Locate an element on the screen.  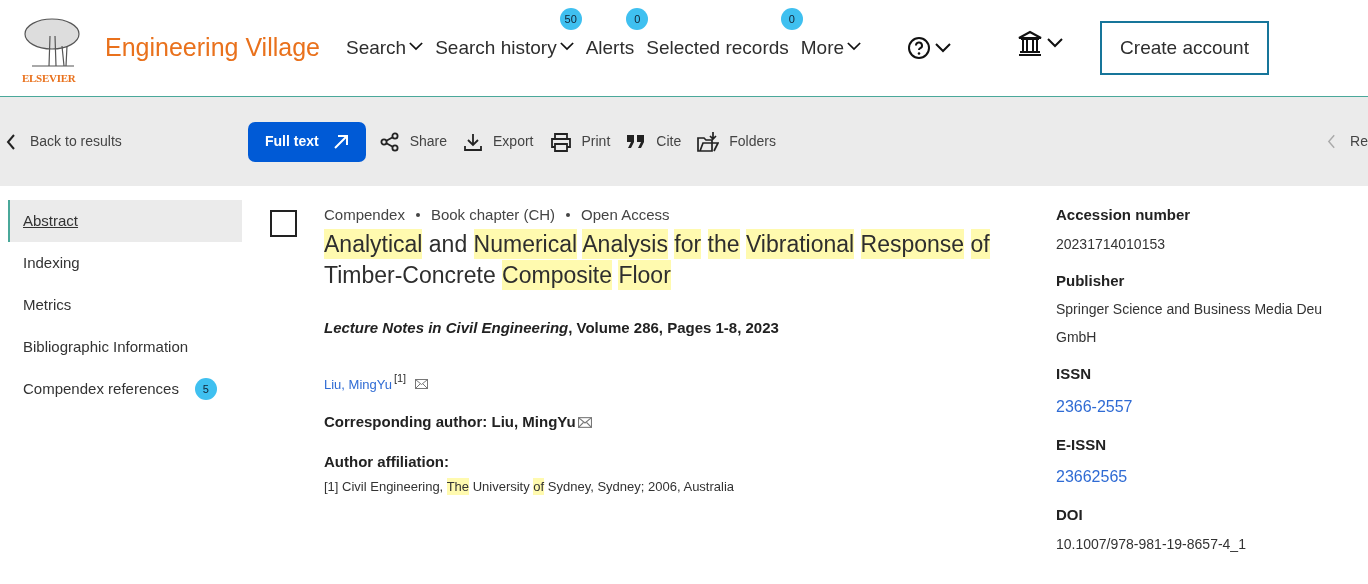
folders-button: Folders is located at coordinates (736, 141).